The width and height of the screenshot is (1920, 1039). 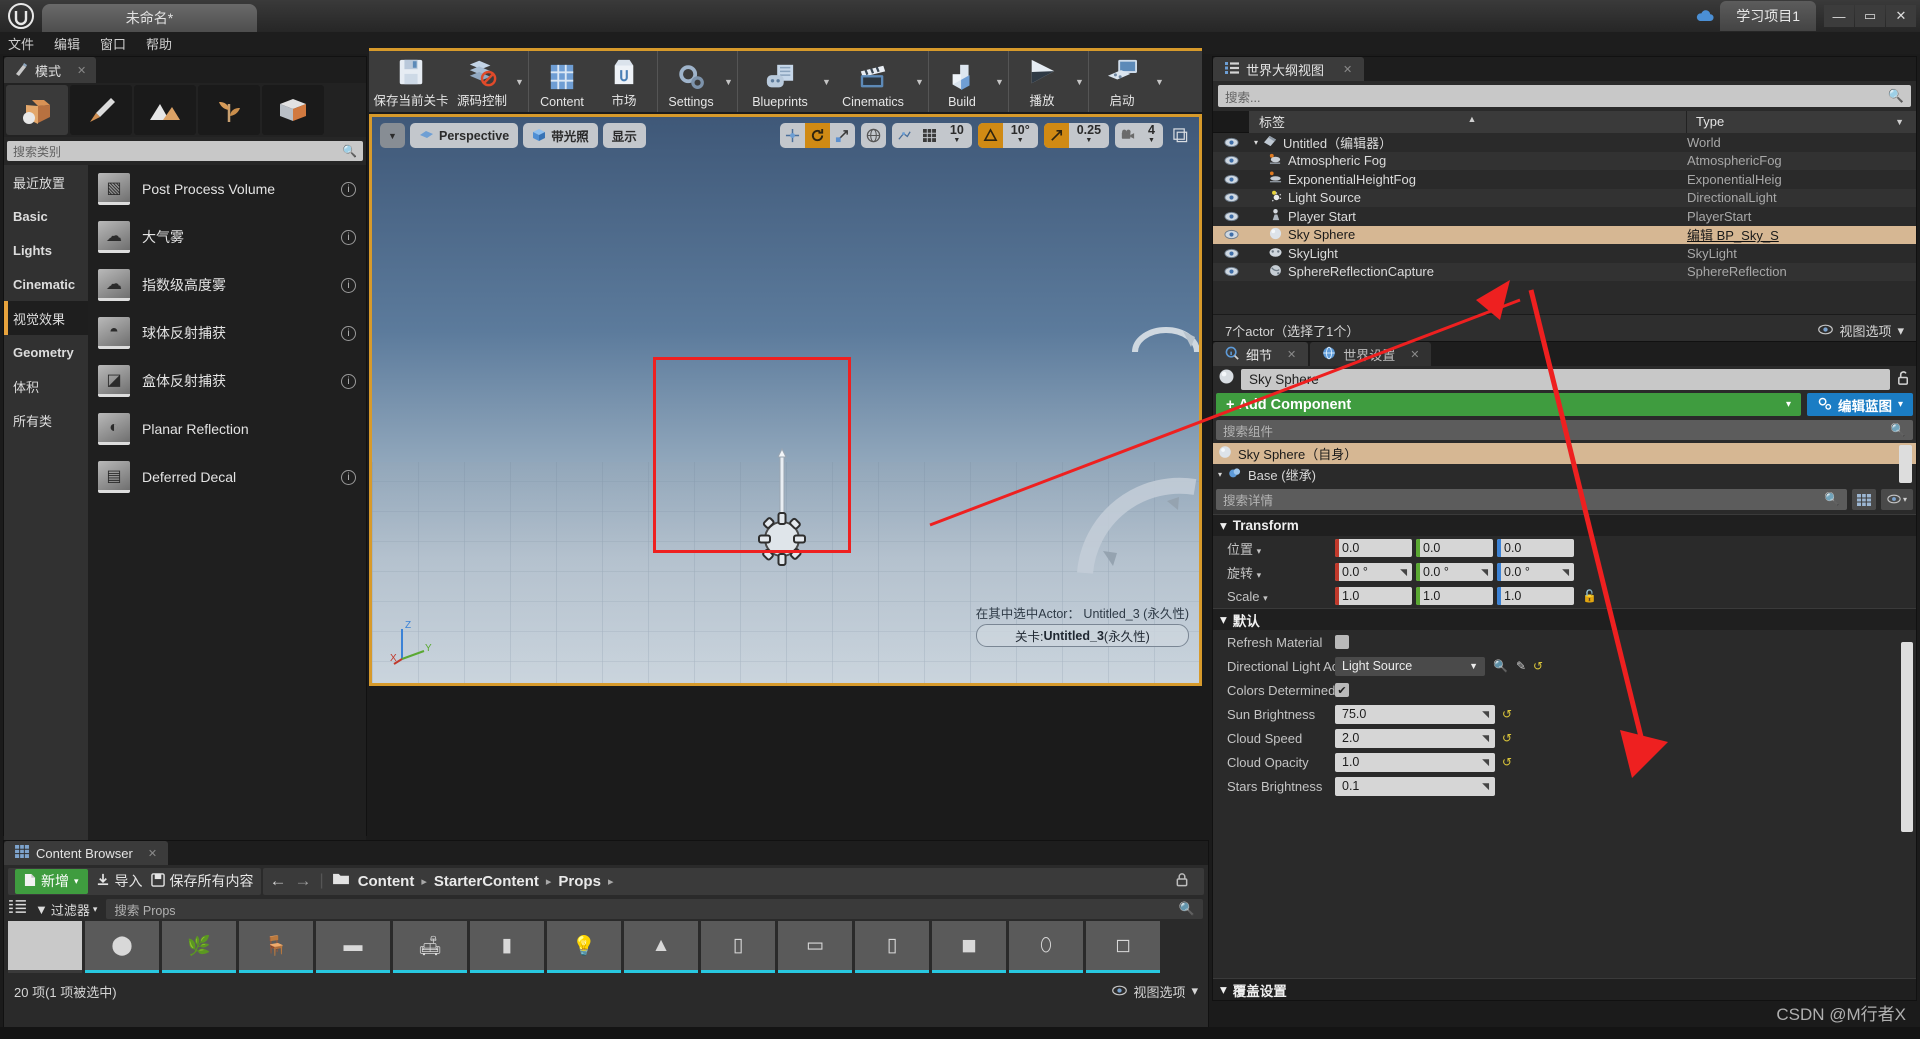 I want to click on tab-modes: 模式 ✕, so click(x=50, y=70).